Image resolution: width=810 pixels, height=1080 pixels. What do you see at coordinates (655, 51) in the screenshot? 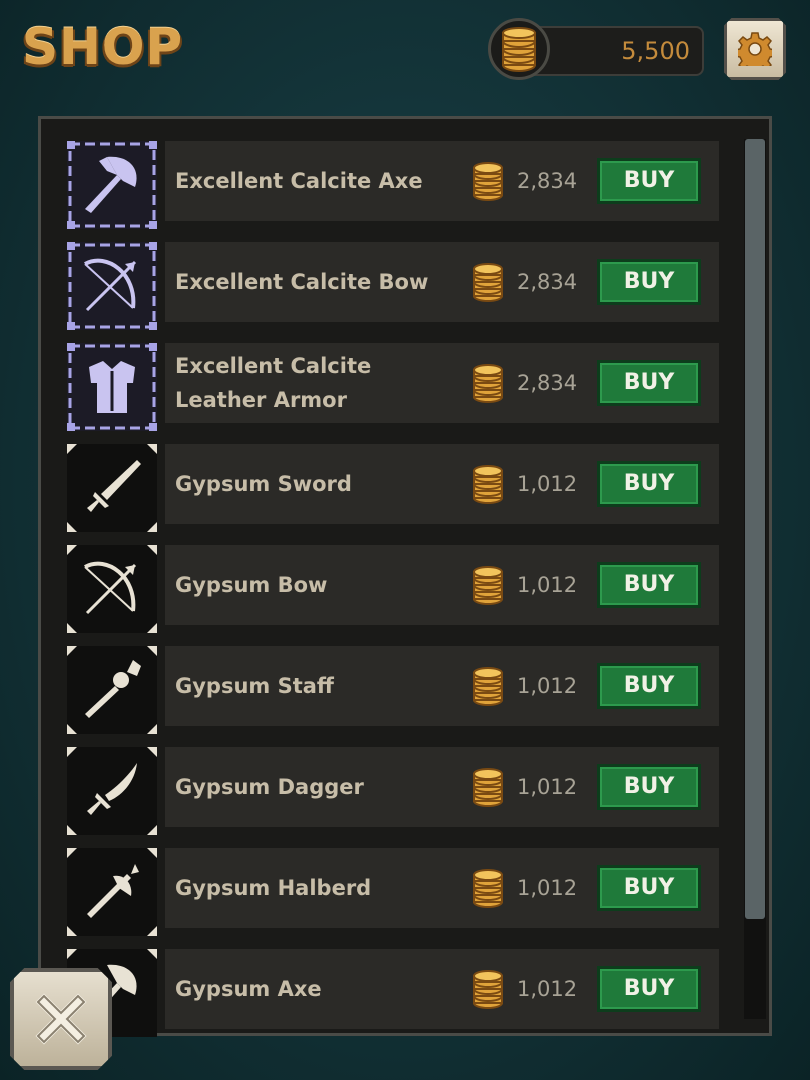
I see `coin-balance-amount: 5,500` at bounding box center [655, 51].